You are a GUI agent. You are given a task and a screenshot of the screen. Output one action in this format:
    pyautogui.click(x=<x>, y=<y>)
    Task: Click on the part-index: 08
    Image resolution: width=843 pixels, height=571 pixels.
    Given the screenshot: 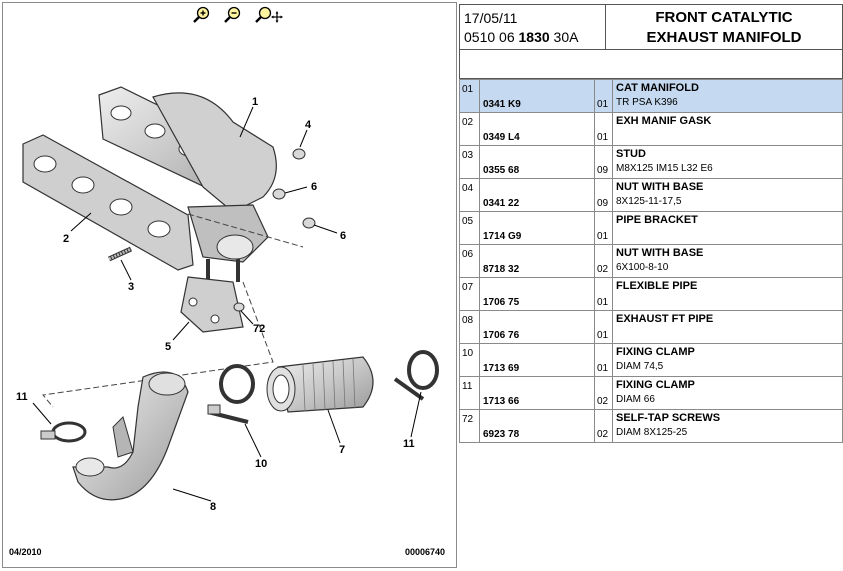 What is the action you would take?
    pyautogui.click(x=469, y=327)
    